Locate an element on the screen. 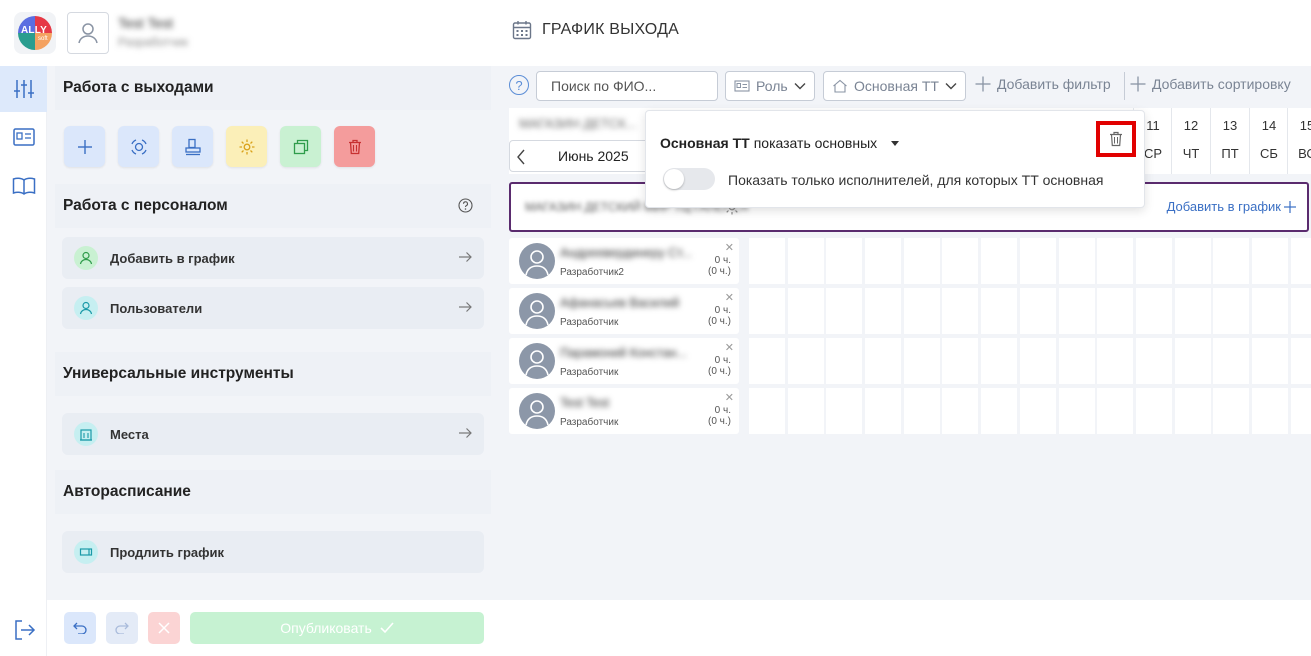  add-sort-button: Добавить сортировку is located at coordinates (1210, 84).